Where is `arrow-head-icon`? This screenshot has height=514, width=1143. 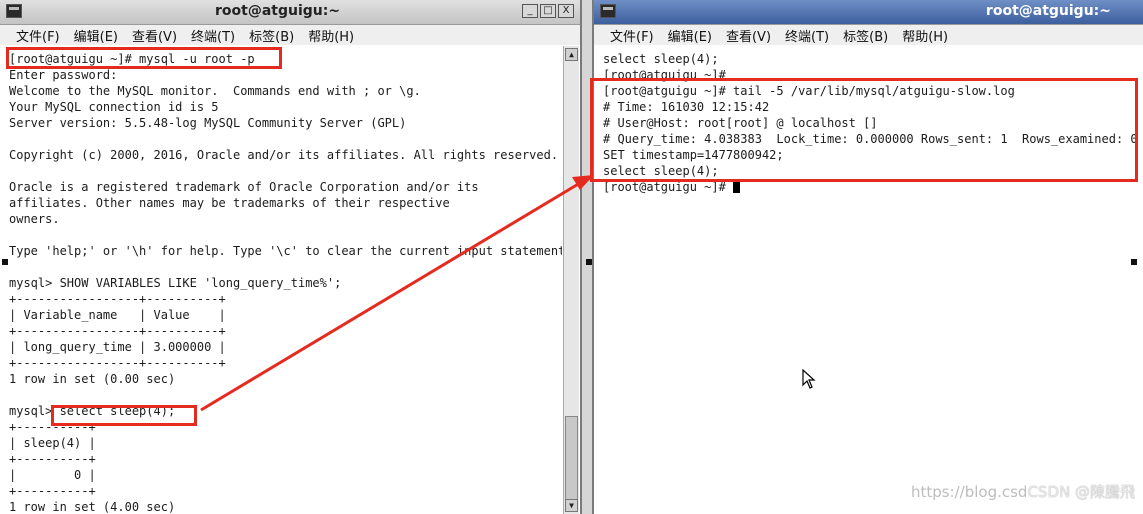 arrow-head-icon is located at coordinates (583, 182).